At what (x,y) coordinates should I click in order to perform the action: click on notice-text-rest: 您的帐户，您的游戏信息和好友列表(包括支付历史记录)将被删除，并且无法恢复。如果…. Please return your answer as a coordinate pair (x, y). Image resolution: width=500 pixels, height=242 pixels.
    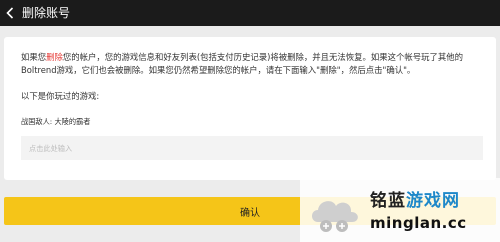
    Looking at the image, I should click on (242, 63).